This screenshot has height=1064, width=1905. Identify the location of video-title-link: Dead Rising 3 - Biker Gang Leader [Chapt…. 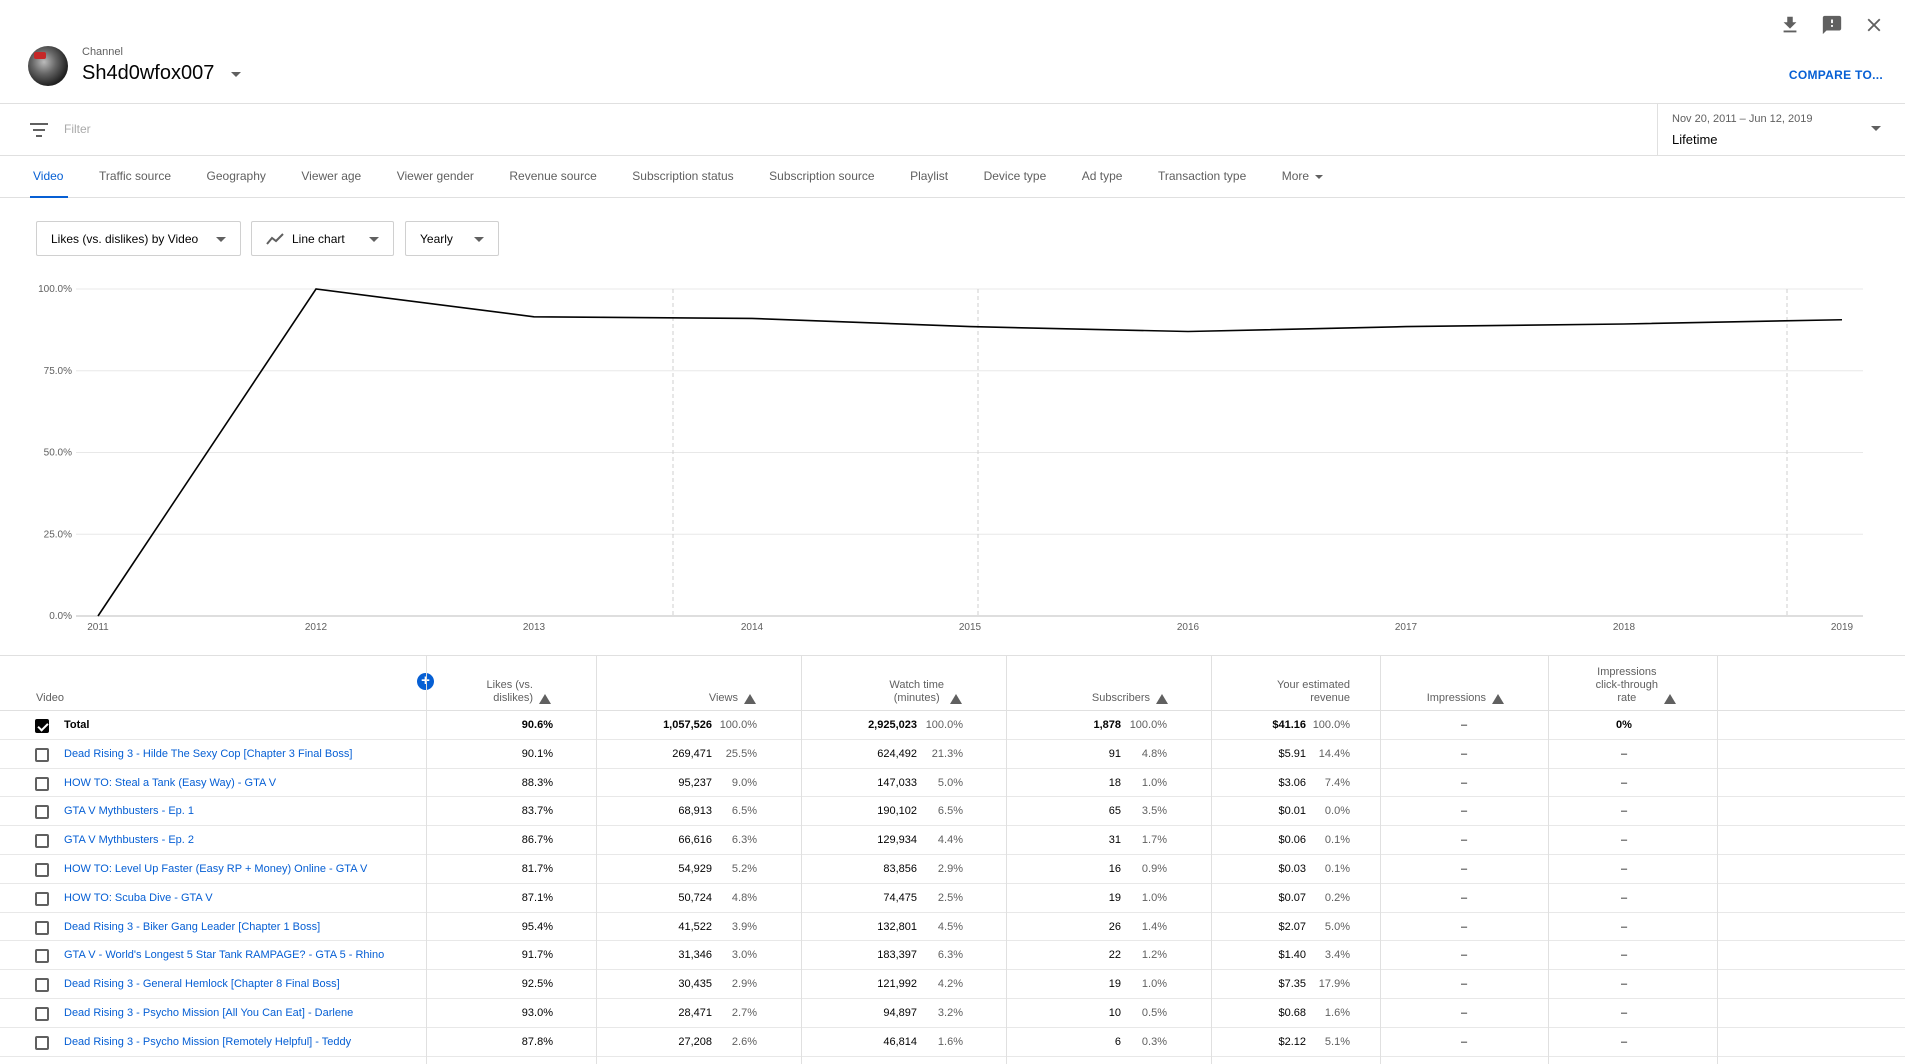
(192, 927).